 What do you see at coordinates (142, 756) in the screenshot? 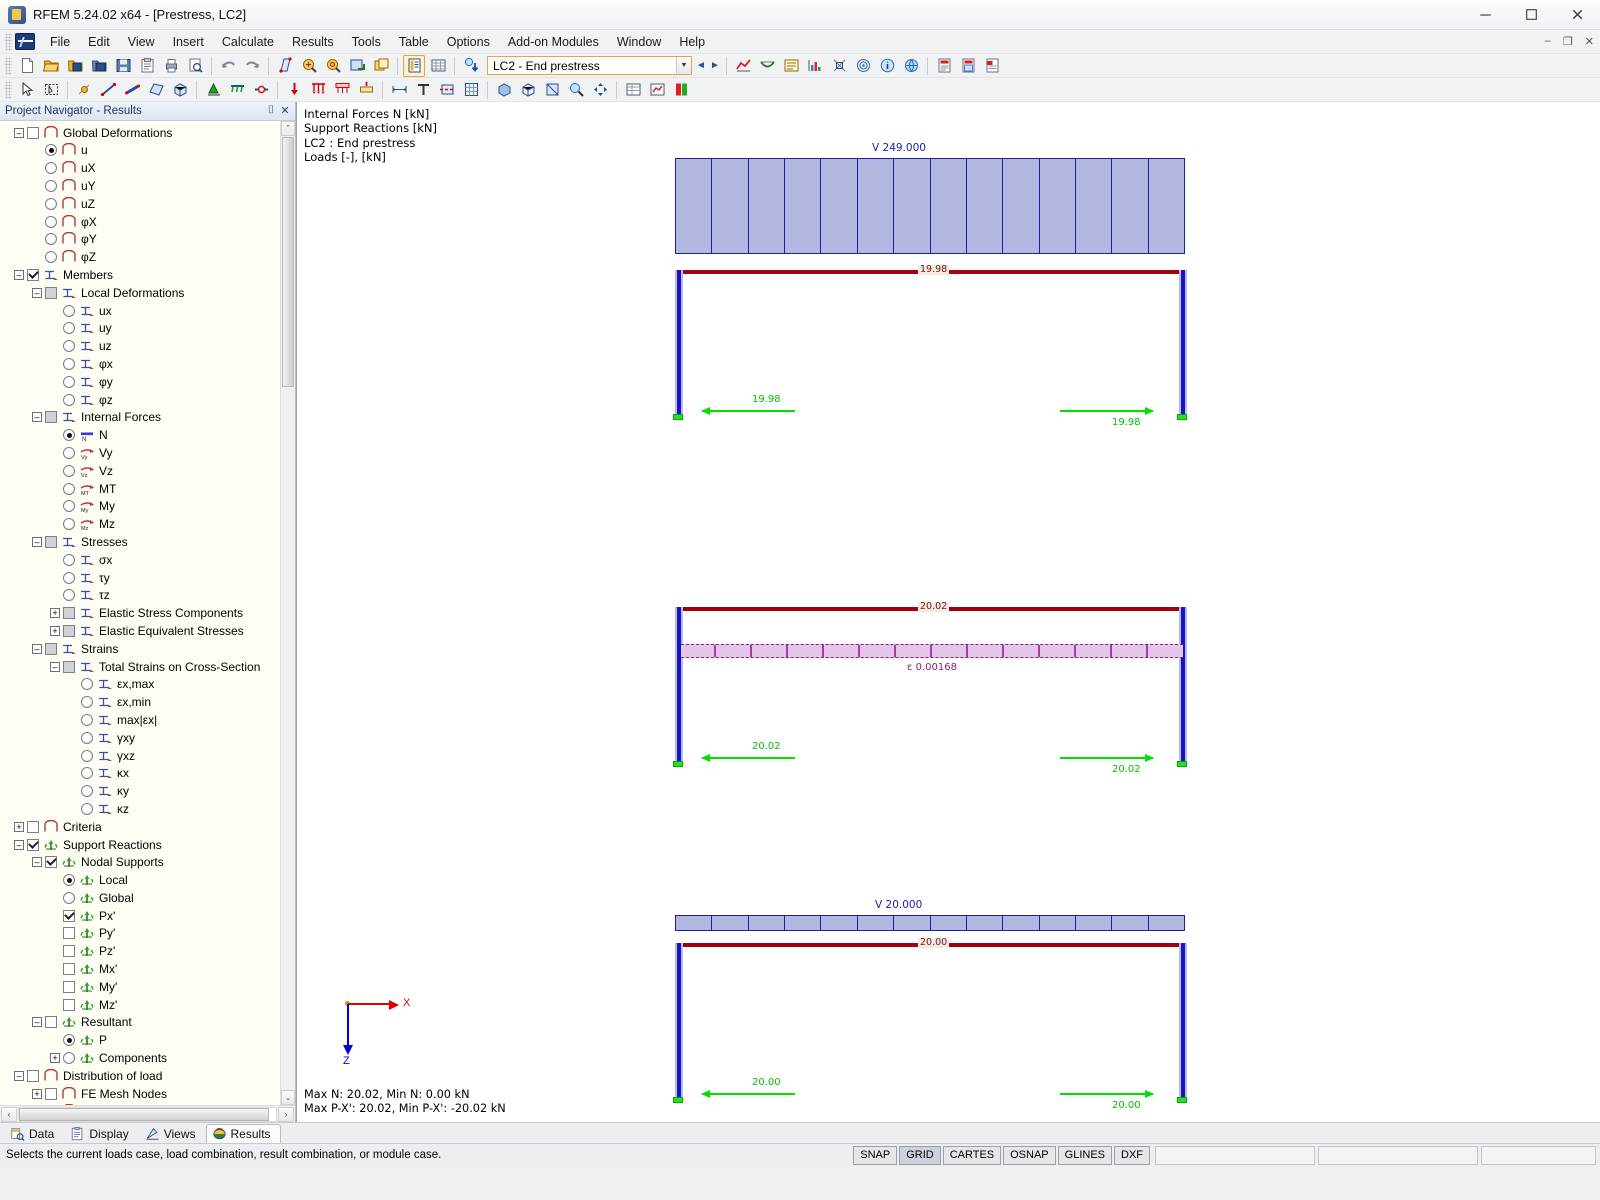
I see `tree-item: γxz` at bounding box center [142, 756].